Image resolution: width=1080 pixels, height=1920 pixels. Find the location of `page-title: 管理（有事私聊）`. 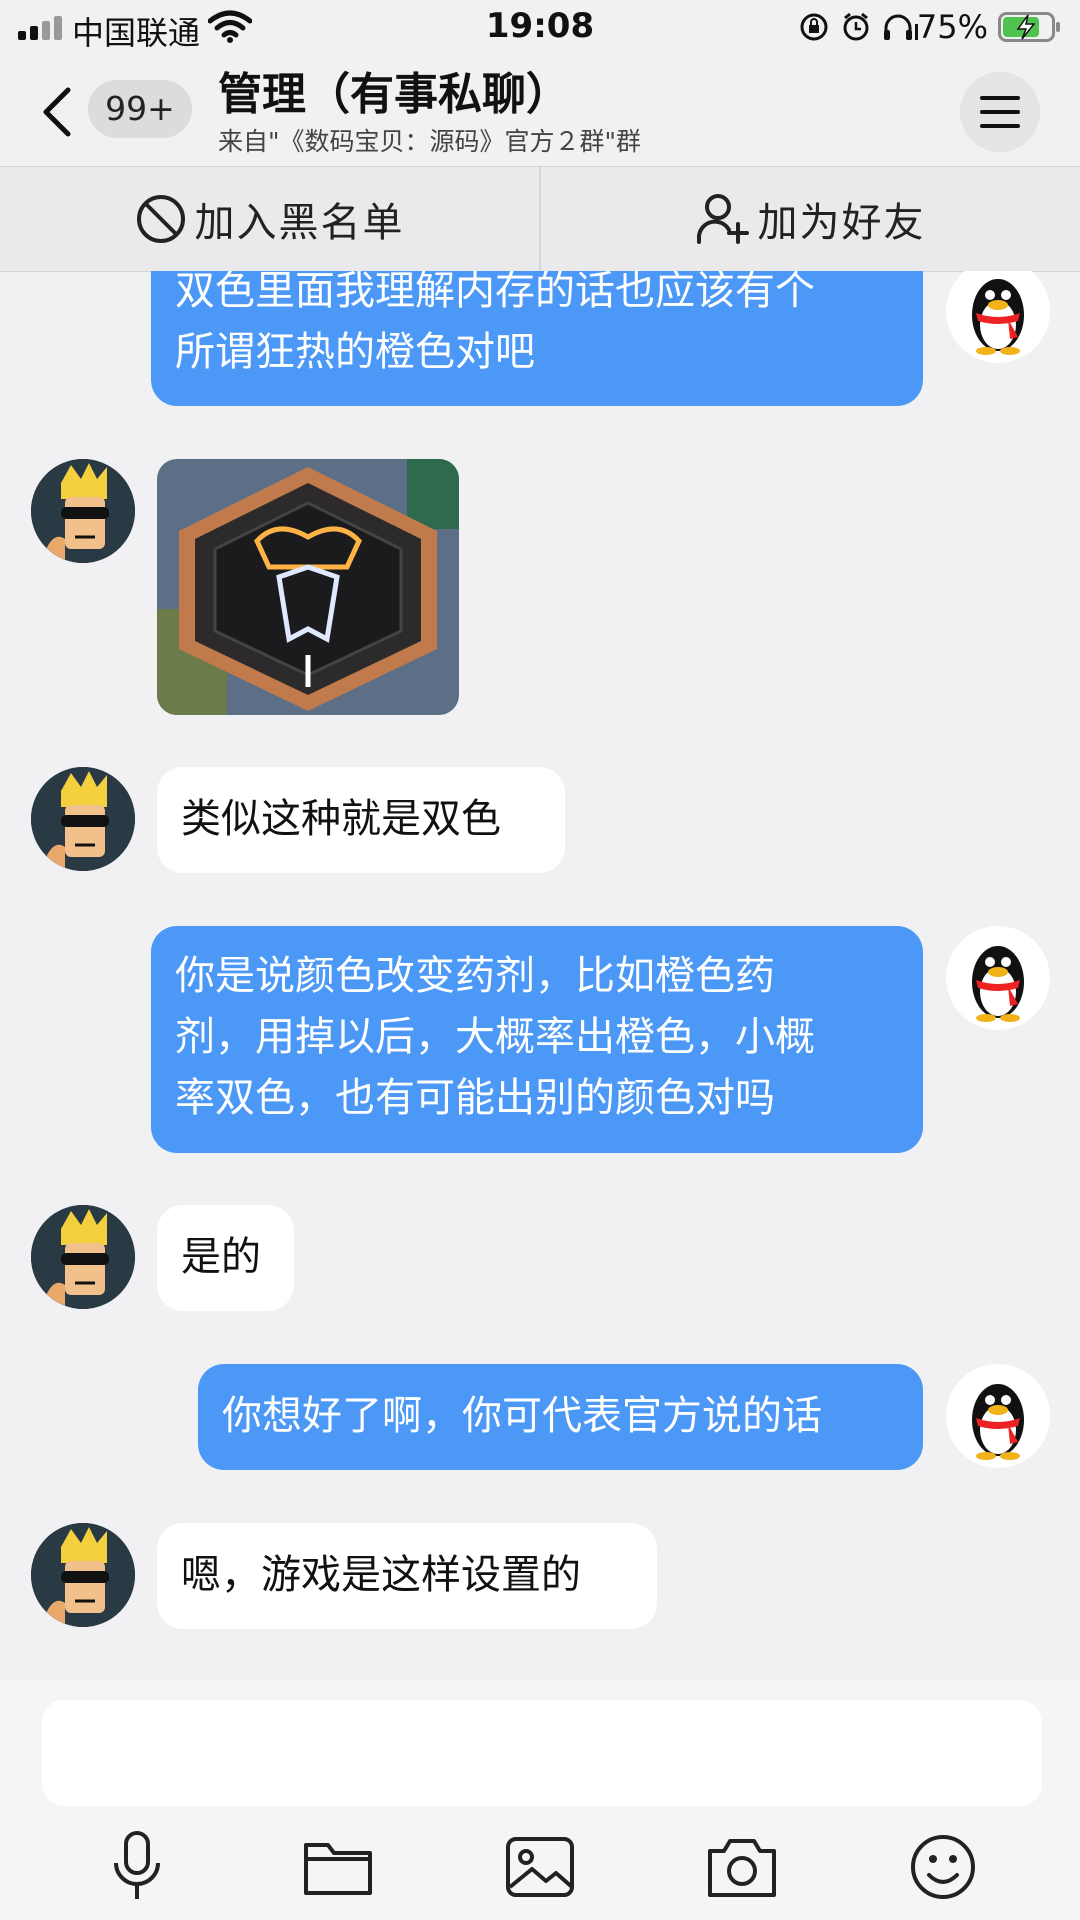

page-title: 管理（有事私聊） is located at coordinates (394, 94).